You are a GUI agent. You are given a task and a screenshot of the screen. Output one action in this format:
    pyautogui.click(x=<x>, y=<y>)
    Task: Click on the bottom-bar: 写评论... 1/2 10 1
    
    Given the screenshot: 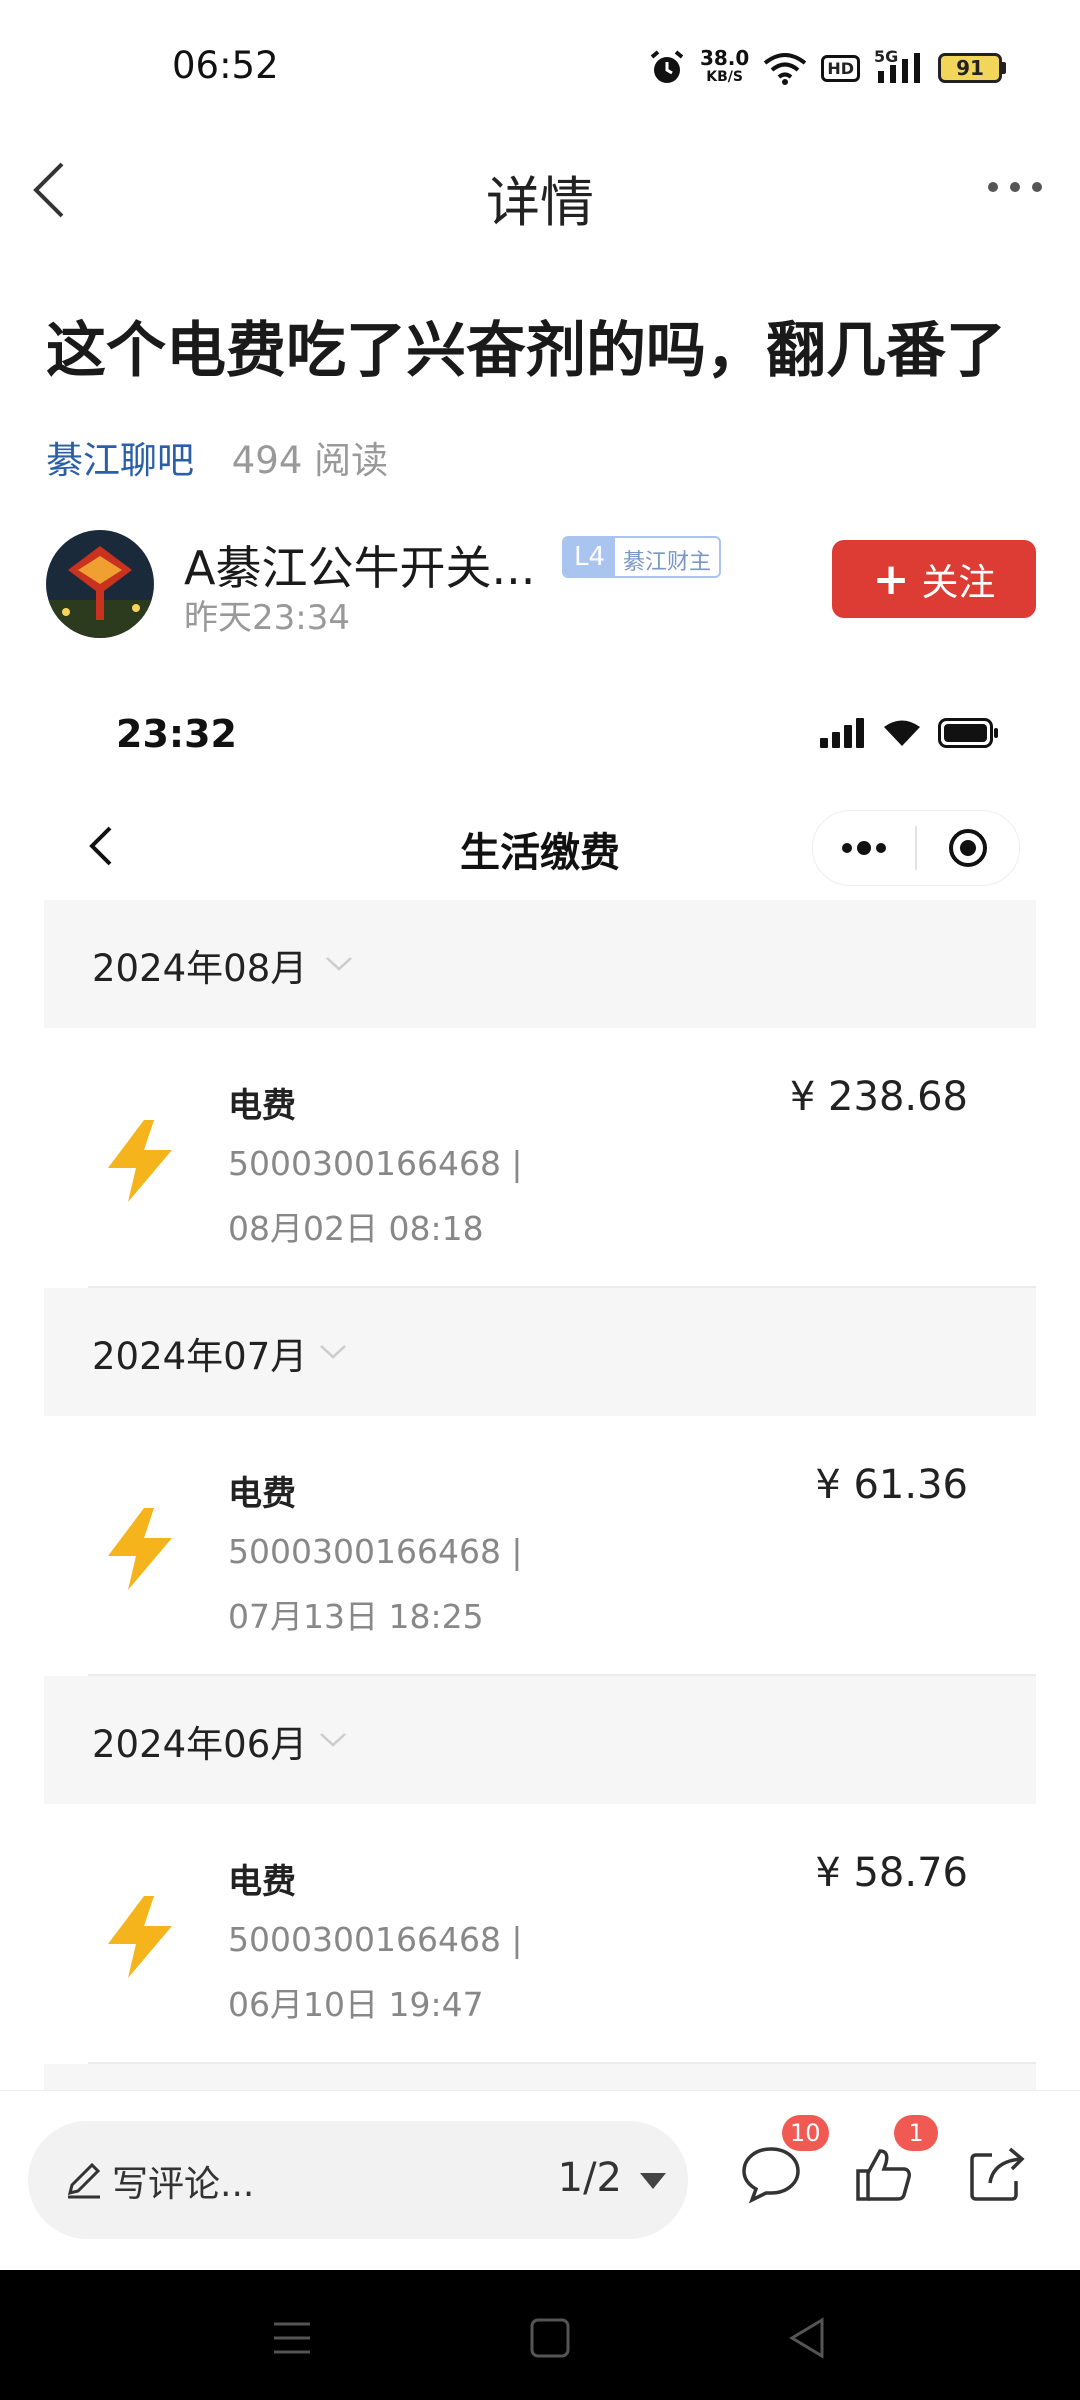 What is the action you would take?
    pyautogui.click(x=540, y=2180)
    